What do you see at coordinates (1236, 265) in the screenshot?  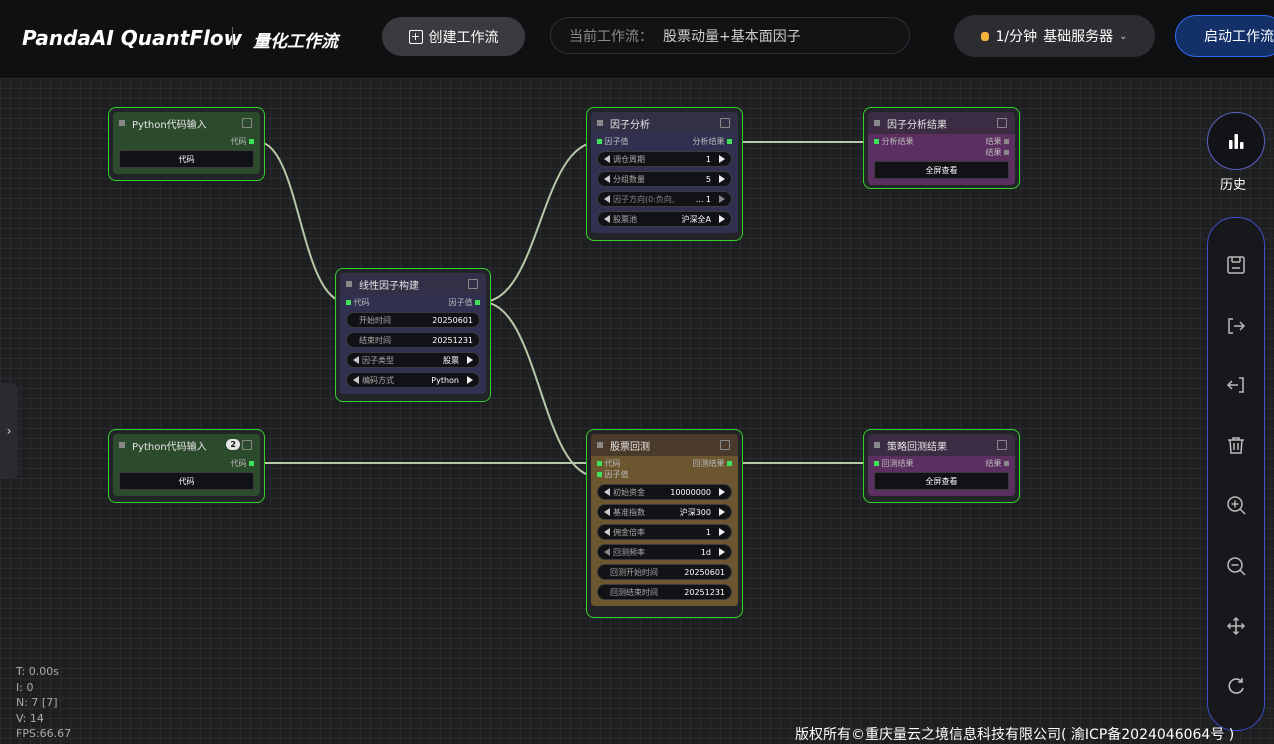 I see `save-icon` at bounding box center [1236, 265].